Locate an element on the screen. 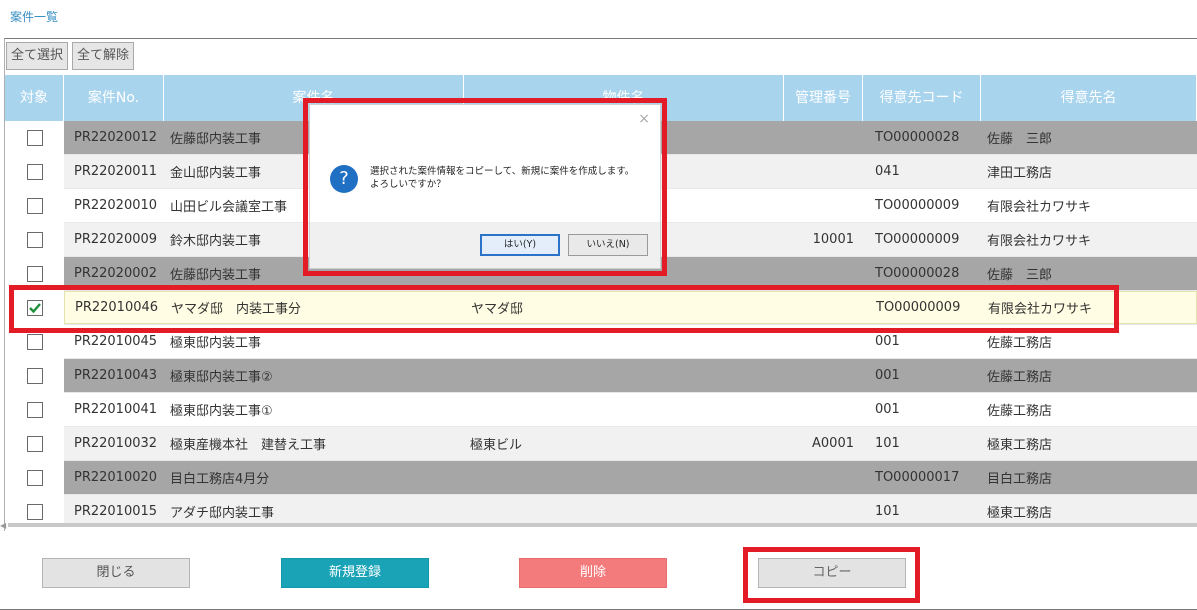  cell-customer-code: TO00000017 is located at coordinates (917, 477).